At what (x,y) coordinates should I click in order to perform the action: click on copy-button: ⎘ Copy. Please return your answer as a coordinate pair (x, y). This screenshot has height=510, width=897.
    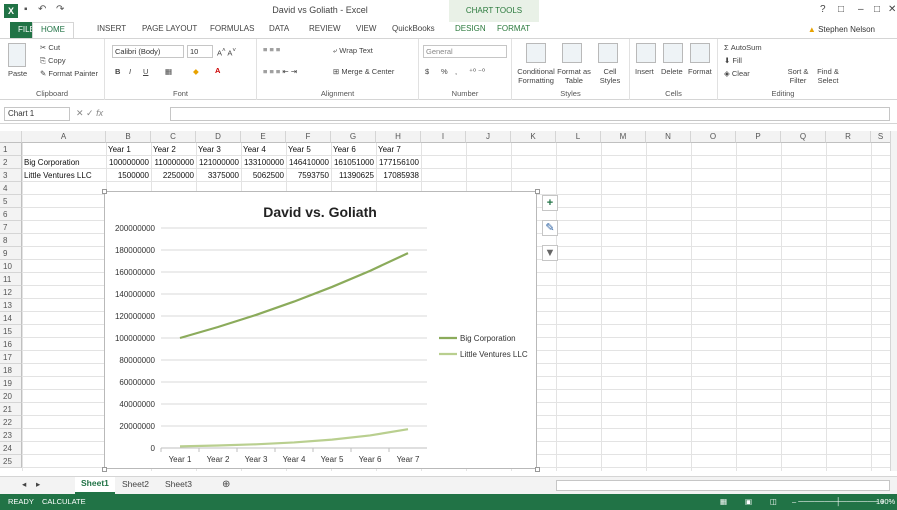
    Looking at the image, I should click on (53, 61).